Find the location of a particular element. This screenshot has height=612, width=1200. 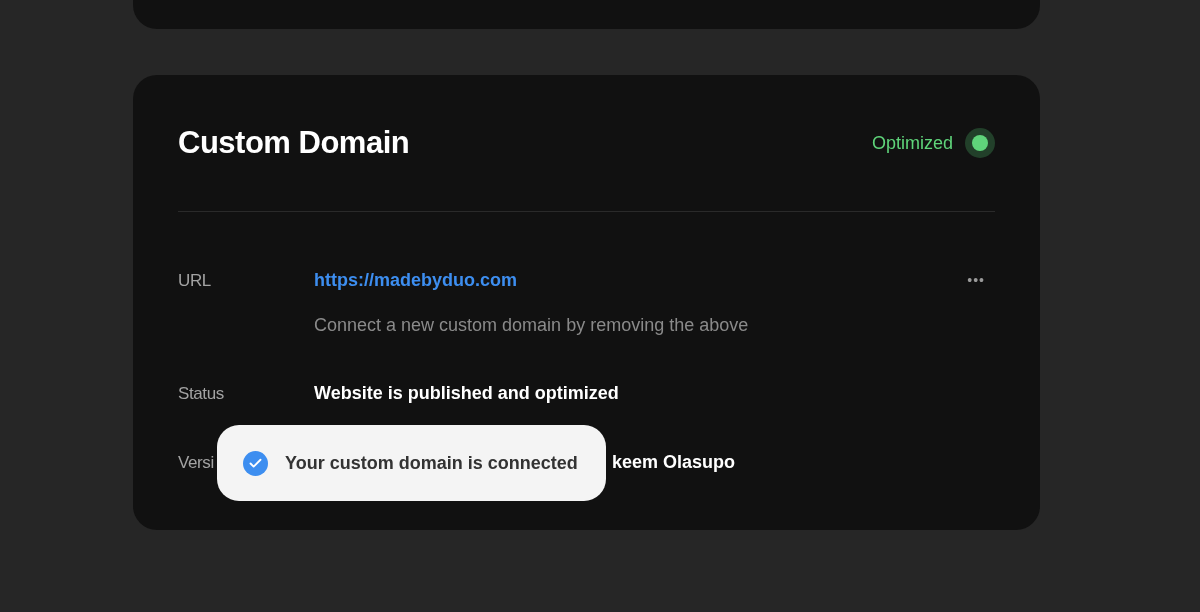

domain-link: https://madebyduo.com is located at coordinates (415, 280).